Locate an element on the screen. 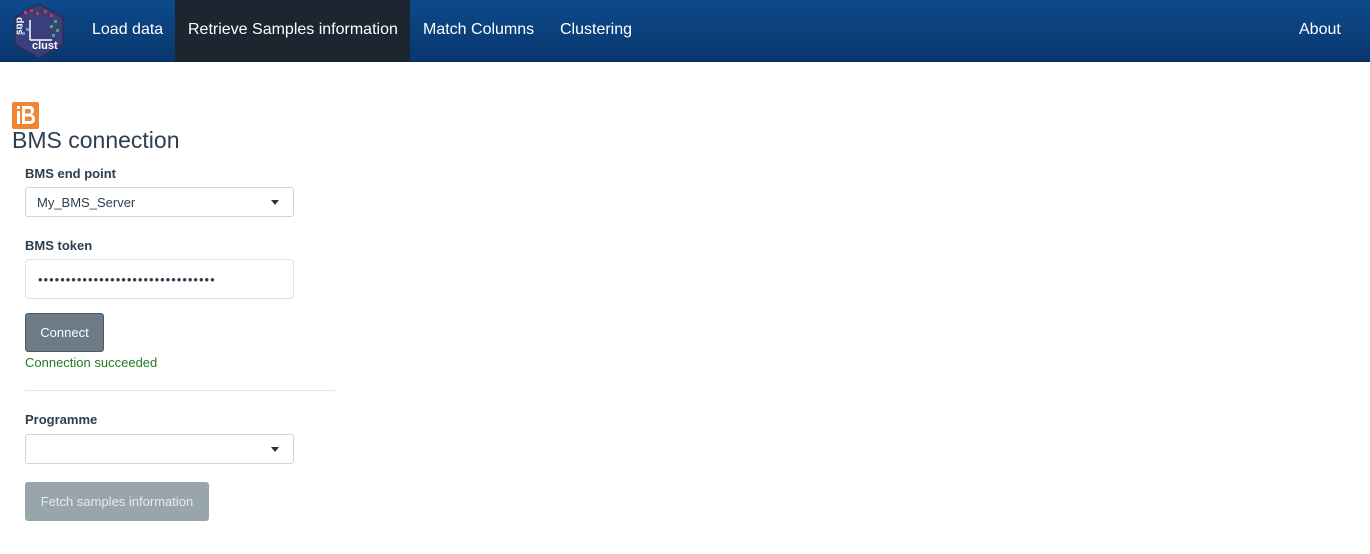 This screenshot has width=1370, height=554. token-label: BMS token is located at coordinates (59, 245).